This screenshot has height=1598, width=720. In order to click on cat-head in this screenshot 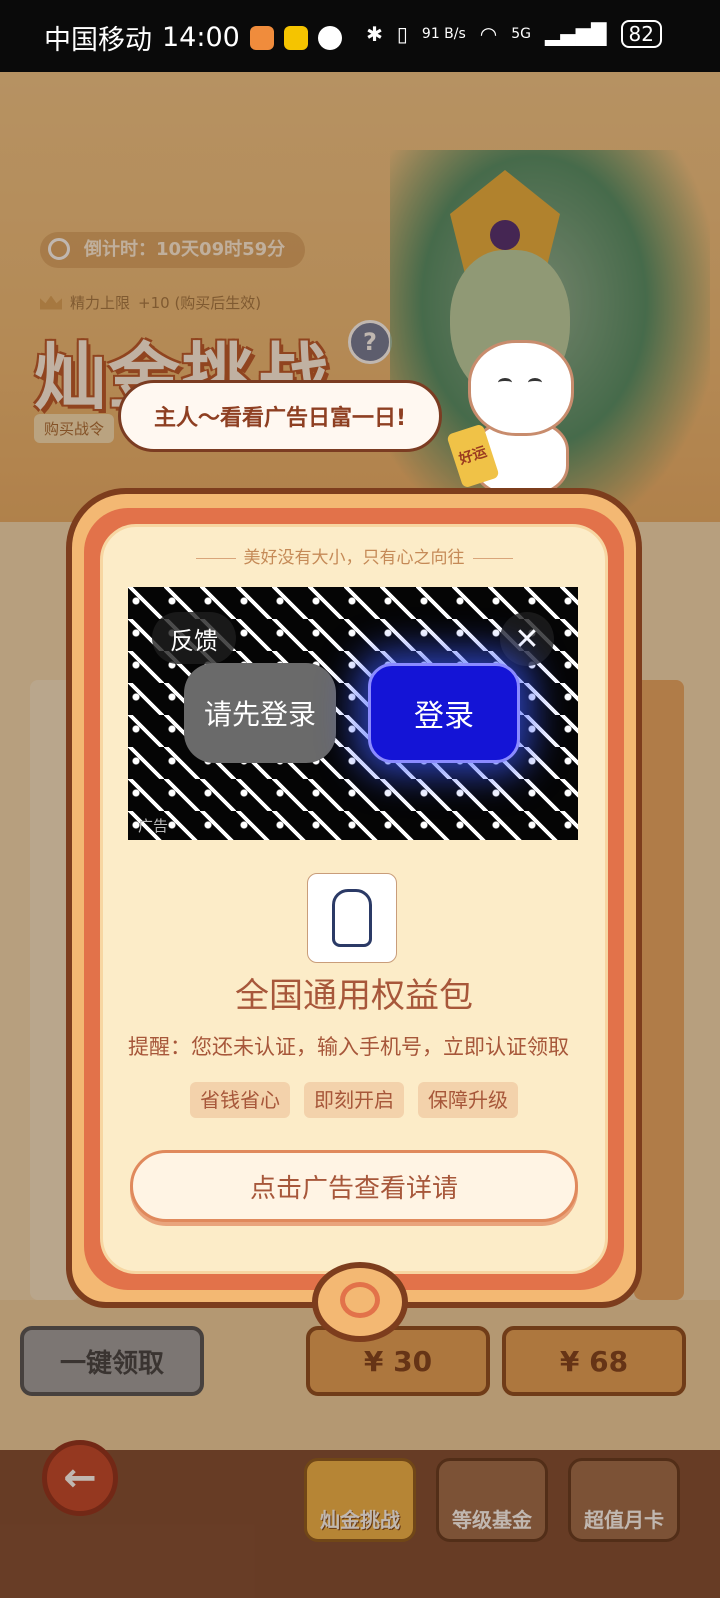, I will do `click(521, 388)`.